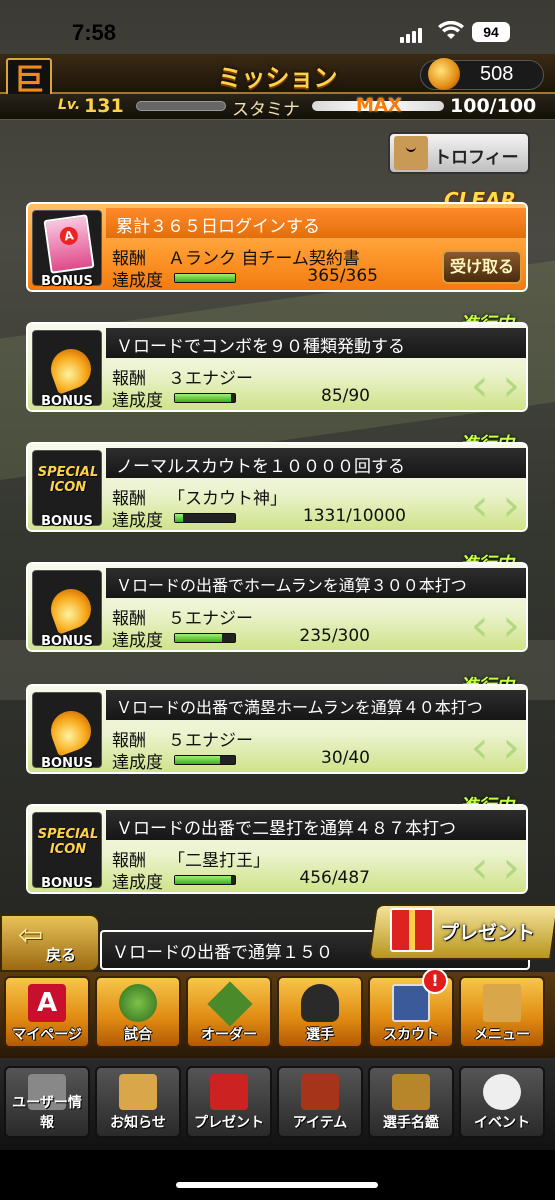 The height and width of the screenshot is (1200, 555). What do you see at coordinates (219, 861) in the screenshot?
I see `reward-value: 「二塁打王」` at bounding box center [219, 861].